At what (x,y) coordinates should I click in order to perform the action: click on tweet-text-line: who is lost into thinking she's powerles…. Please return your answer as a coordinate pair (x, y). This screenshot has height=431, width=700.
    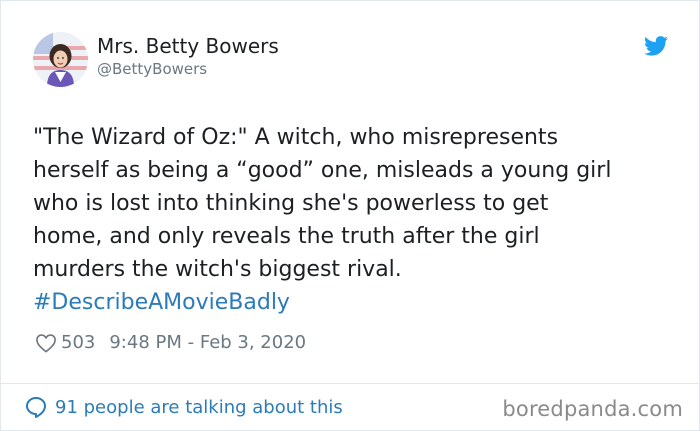
    Looking at the image, I should click on (291, 203).